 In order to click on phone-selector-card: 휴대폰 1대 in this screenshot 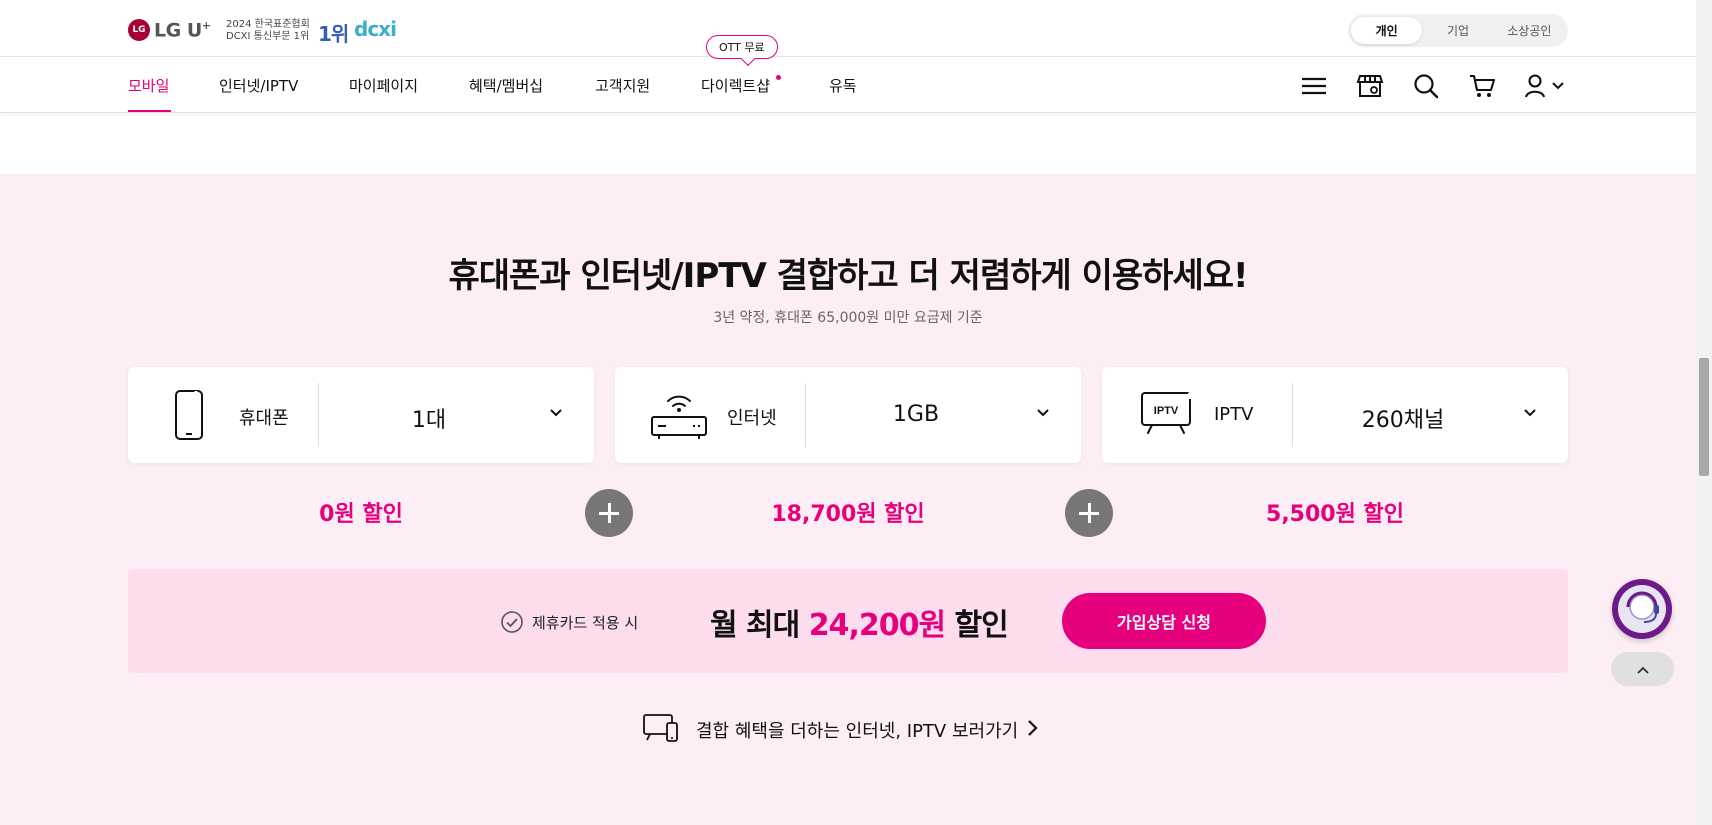, I will do `click(361, 415)`.